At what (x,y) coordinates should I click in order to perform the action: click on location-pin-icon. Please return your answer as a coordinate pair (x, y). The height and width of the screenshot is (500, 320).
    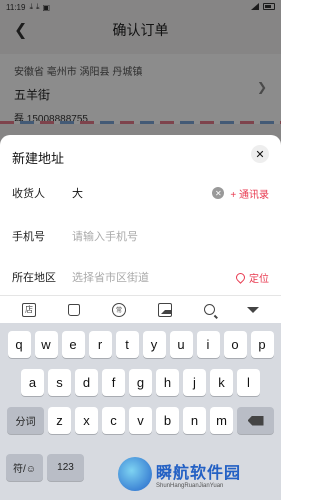
    Looking at the image, I should click on (240, 277).